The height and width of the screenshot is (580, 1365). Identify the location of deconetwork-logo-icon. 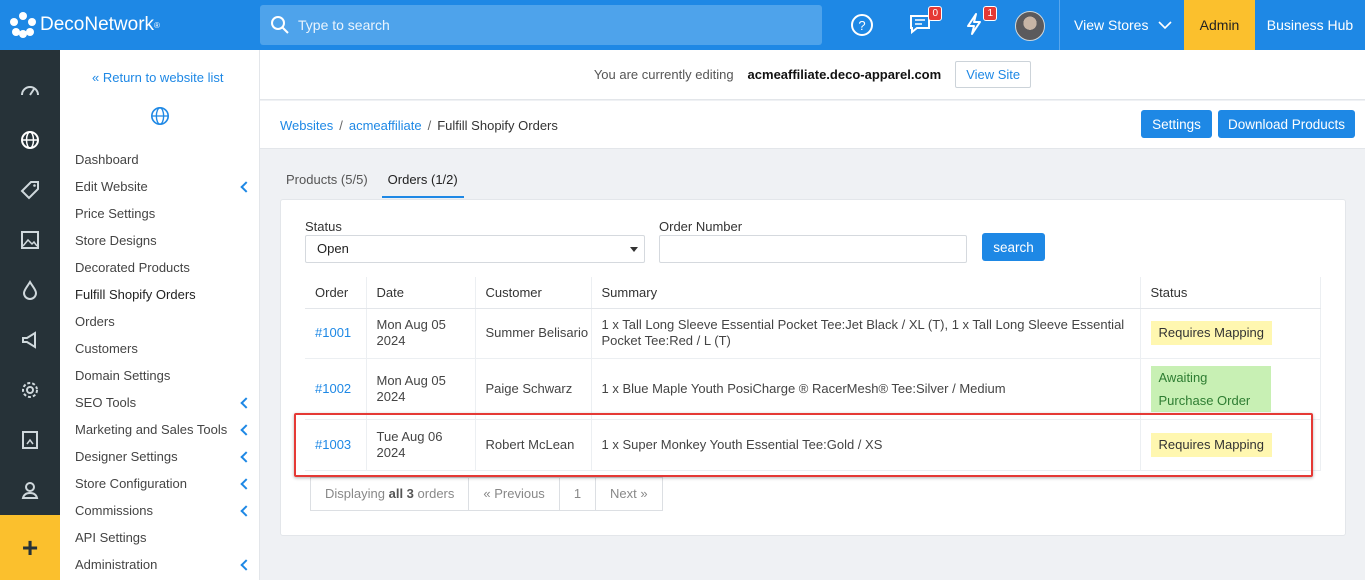
(23, 25).